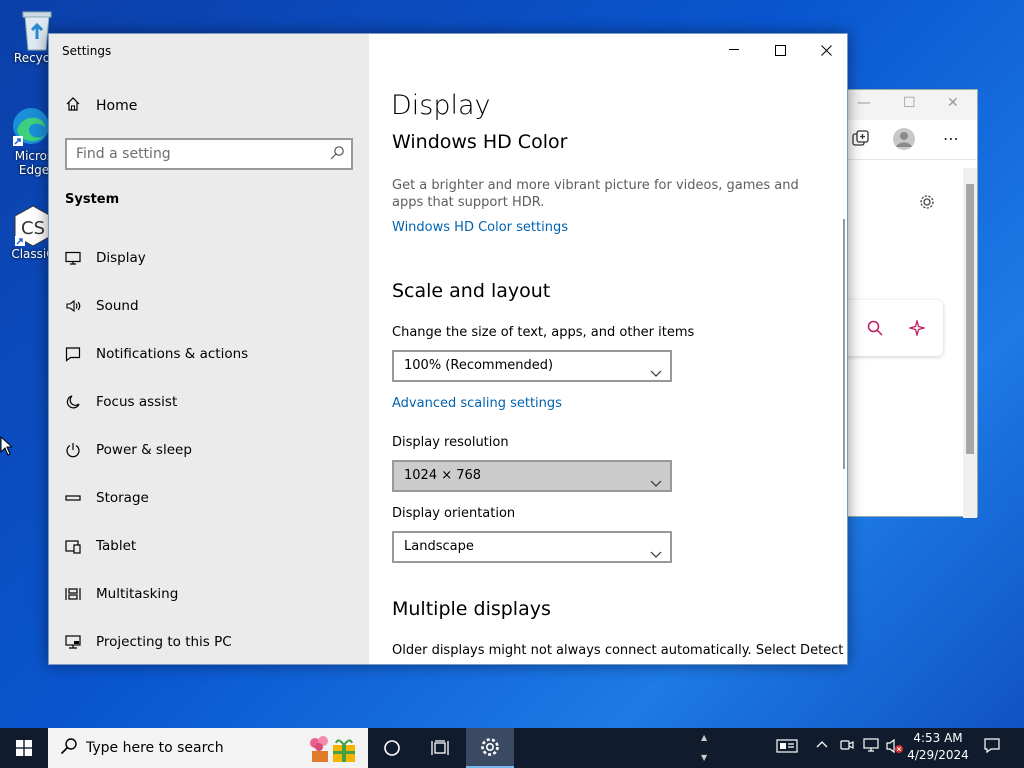  What do you see at coordinates (953, 103) in the screenshot?
I see `close-icon: ✕` at bounding box center [953, 103].